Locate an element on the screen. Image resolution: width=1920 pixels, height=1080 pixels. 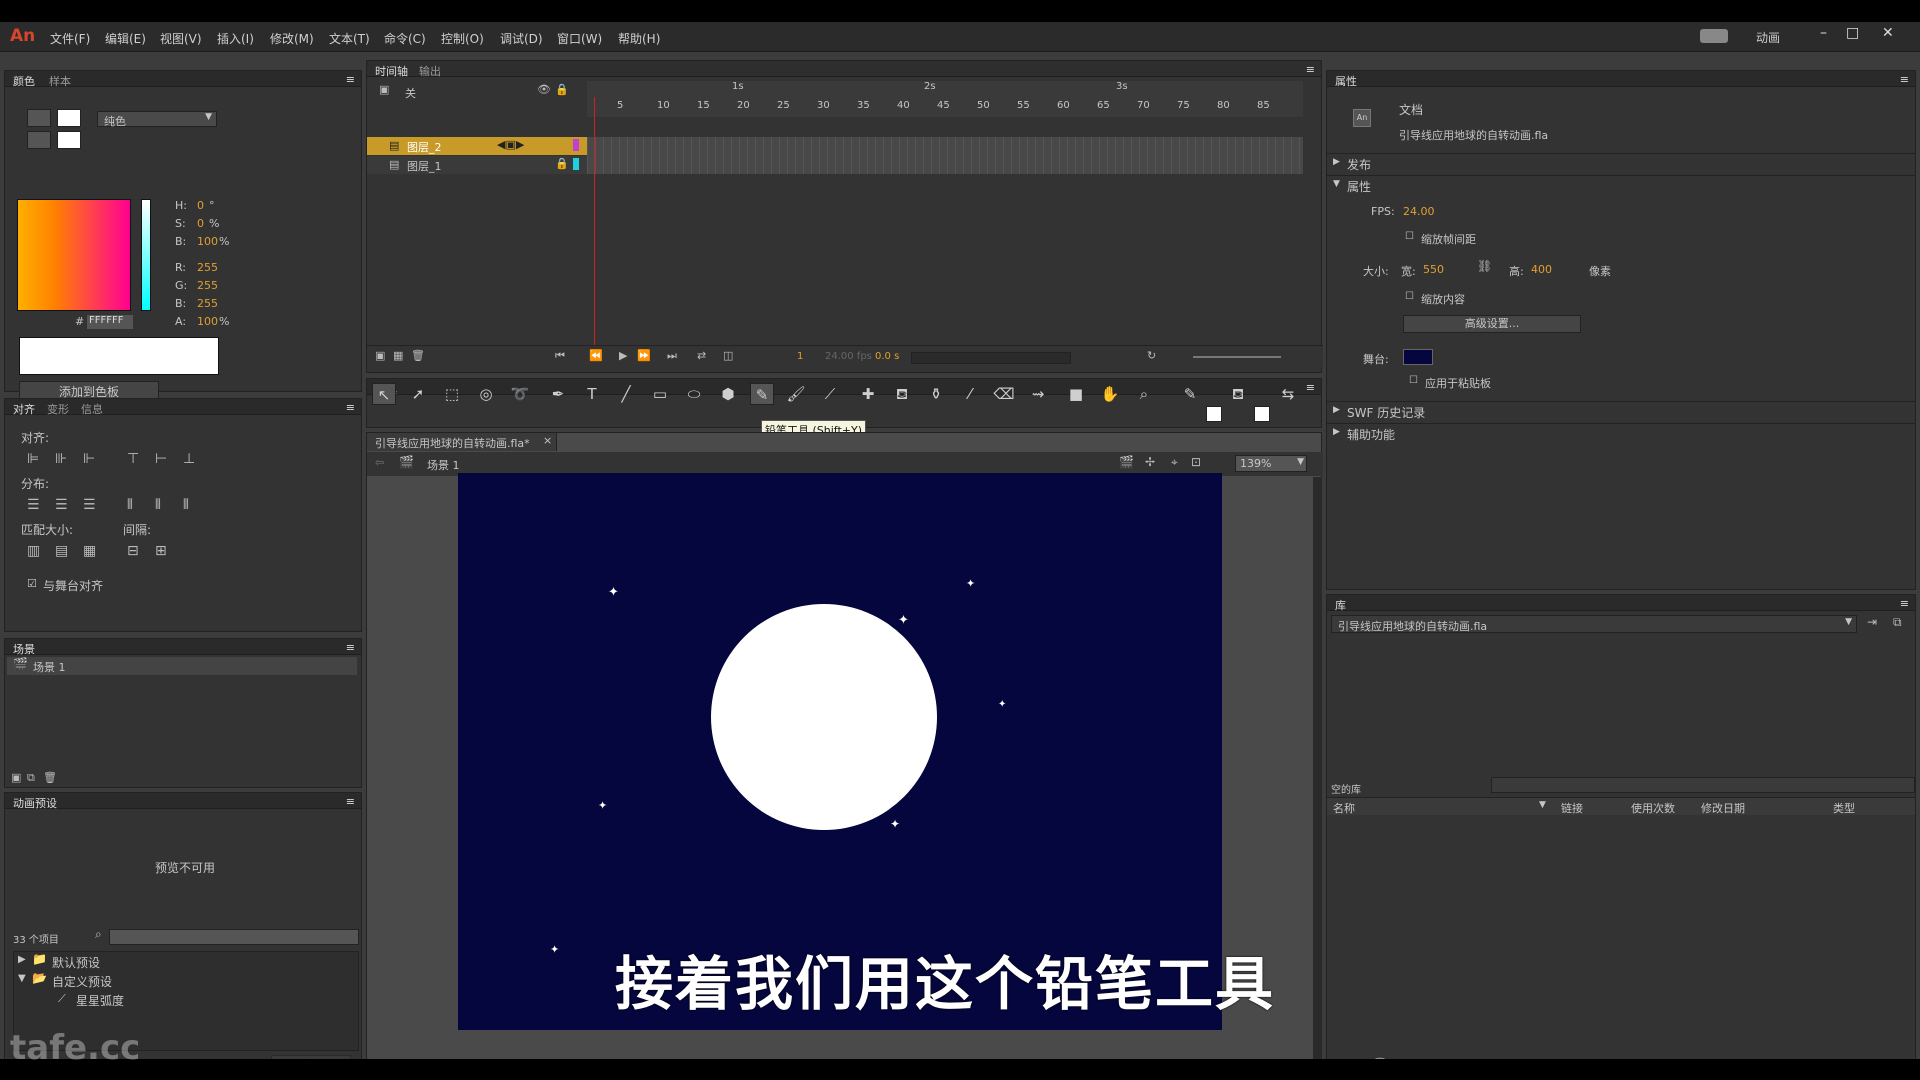
color-picker-field is located at coordinates (74, 255).